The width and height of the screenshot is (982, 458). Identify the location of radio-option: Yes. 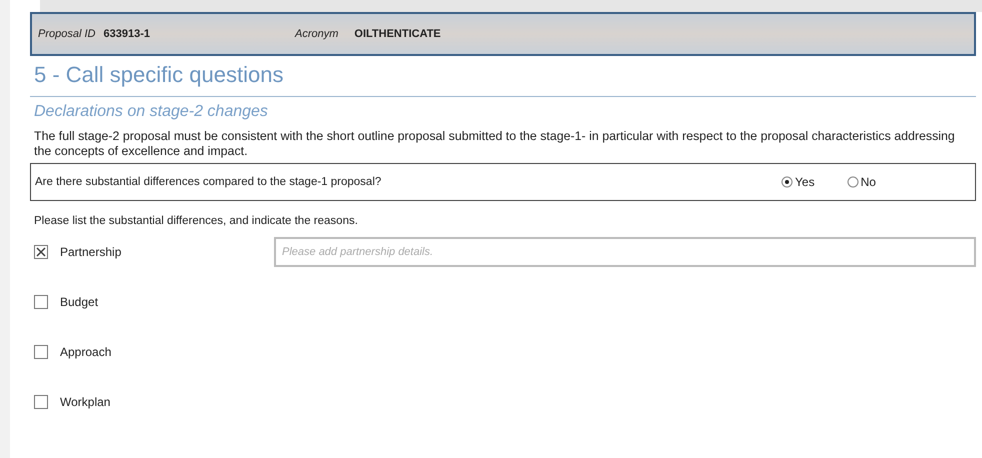
(798, 182).